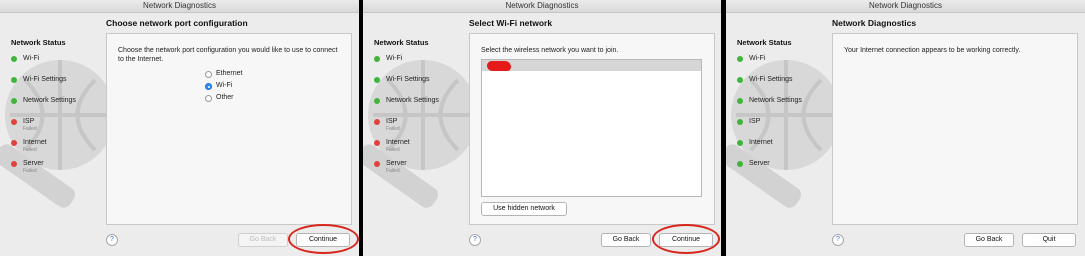 Image resolution: width=1085 pixels, height=256 pixels. Describe the element at coordinates (874, 23) in the screenshot. I see `page-title: Network Diagnostics` at that location.